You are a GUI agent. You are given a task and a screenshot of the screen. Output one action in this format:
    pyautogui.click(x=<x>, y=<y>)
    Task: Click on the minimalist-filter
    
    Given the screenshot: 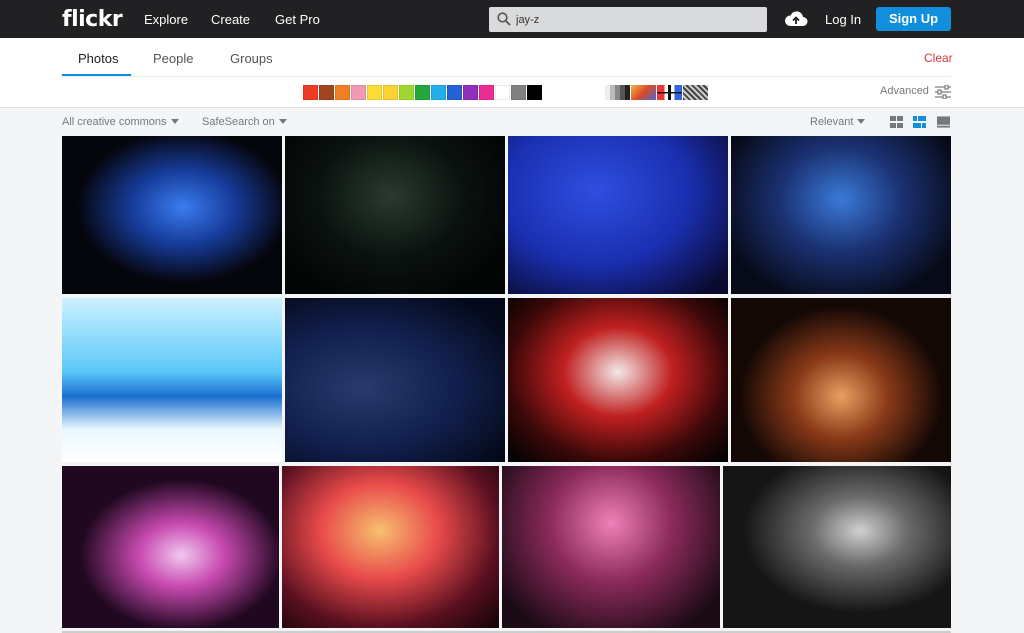 What is the action you would take?
    pyautogui.click(x=669, y=92)
    